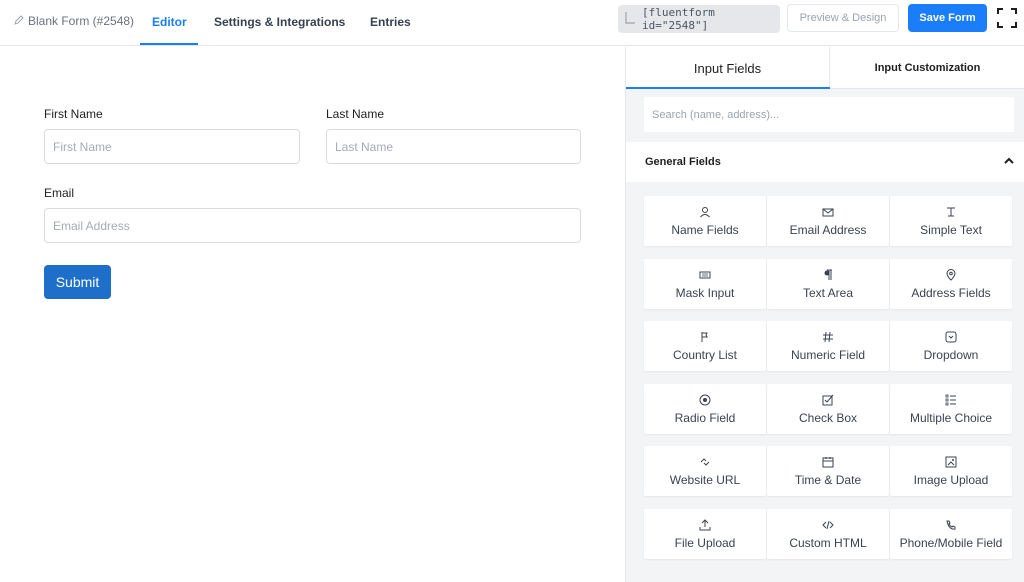 This screenshot has width=1024, height=582. What do you see at coordinates (843, 18) in the screenshot?
I see `preview-design-button: Preview & Design` at bounding box center [843, 18].